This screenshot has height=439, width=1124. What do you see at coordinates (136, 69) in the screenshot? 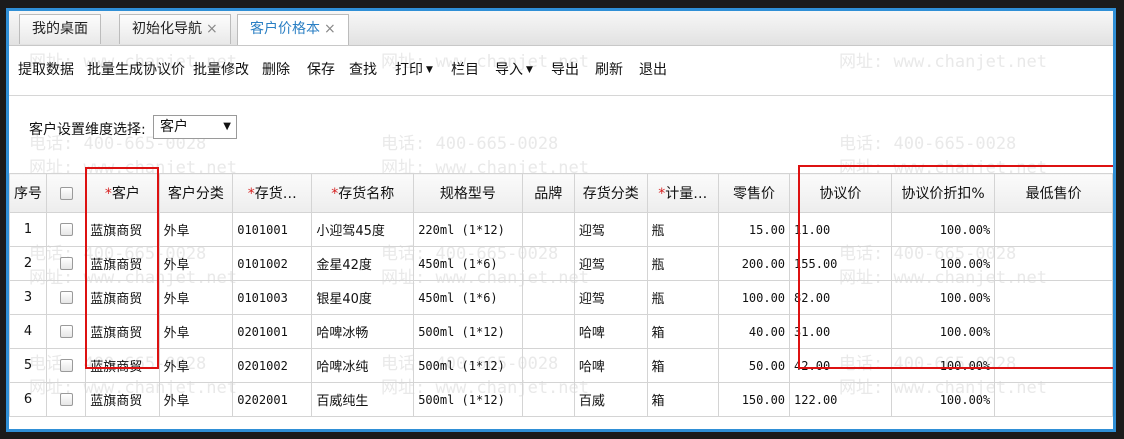
I see `toolbar-button-2: 批量生成协议价` at bounding box center [136, 69].